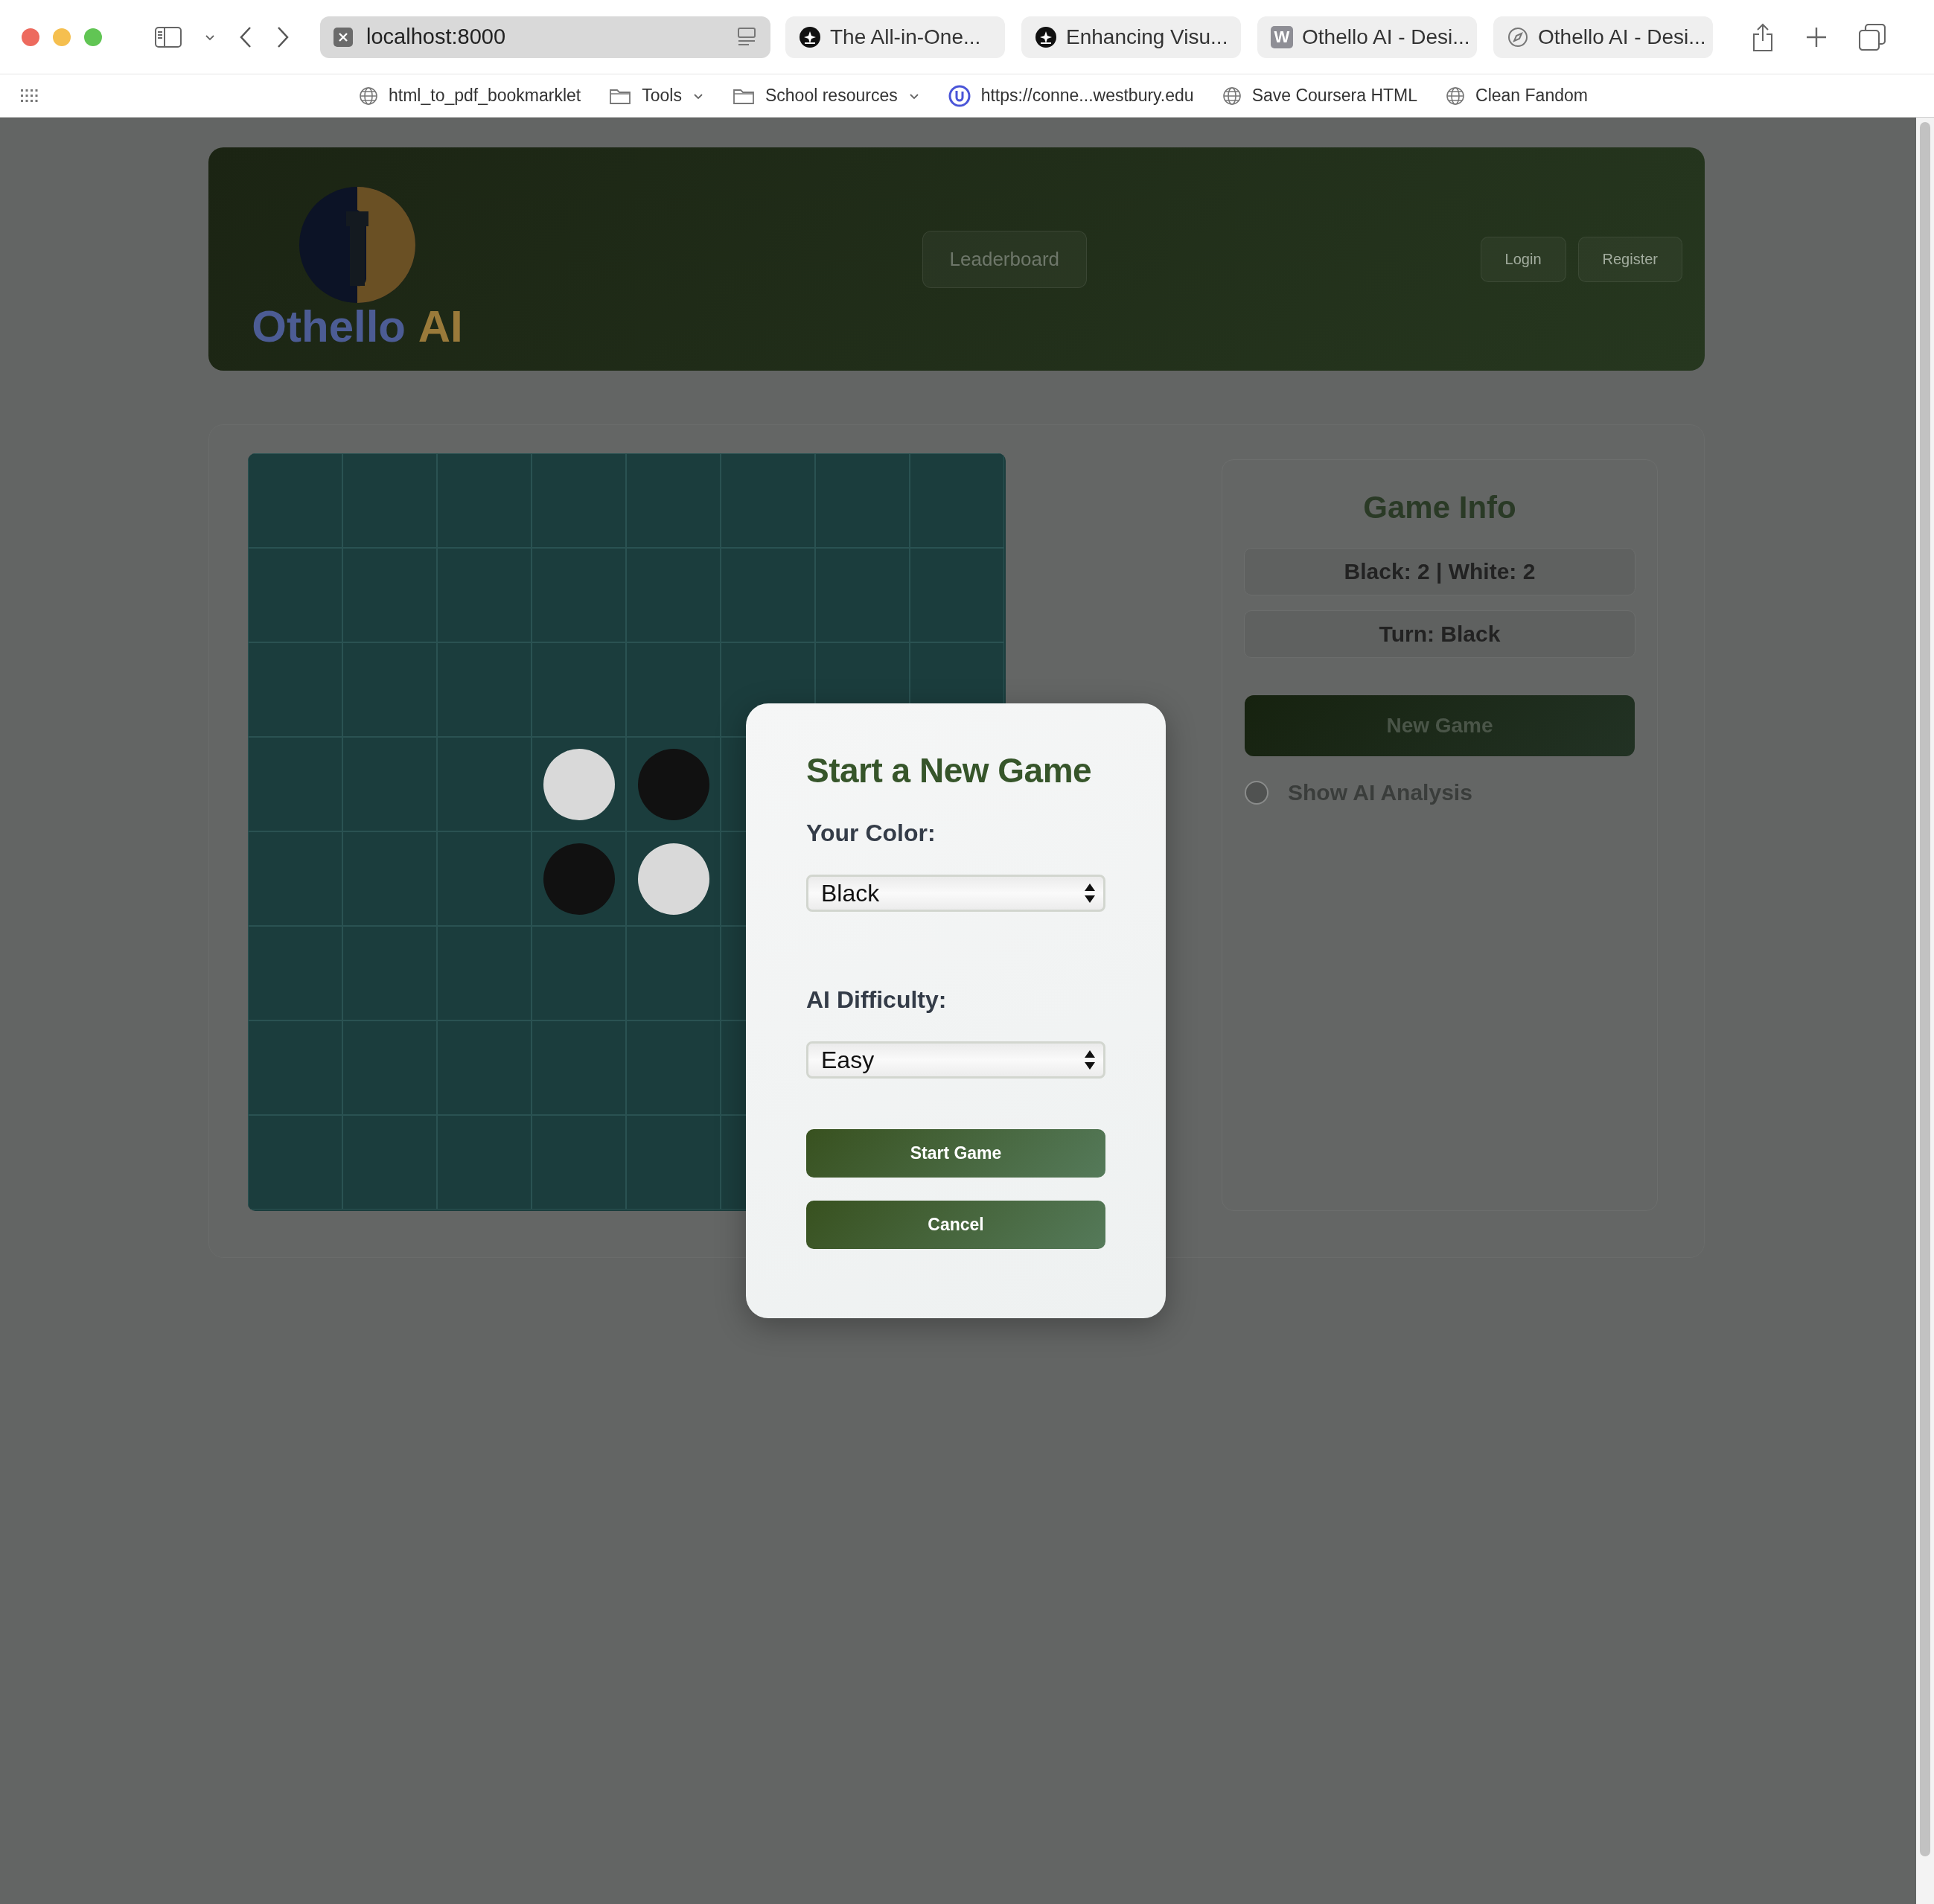  Describe the element at coordinates (877, 1000) in the screenshot. I see `field-label: AI Difficulty:` at that location.